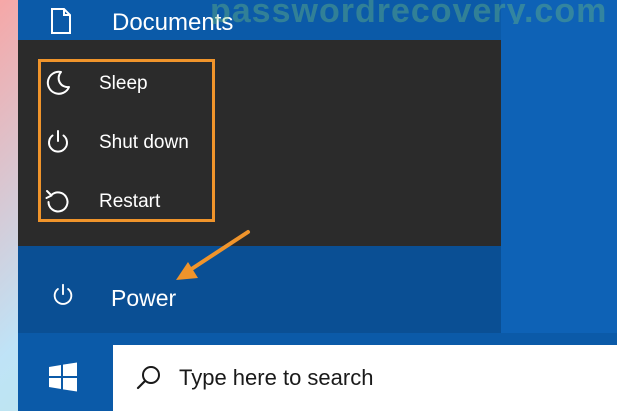 The width and height of the screenshot is (617, 411). I want to click on start-button, so click(64, 378).